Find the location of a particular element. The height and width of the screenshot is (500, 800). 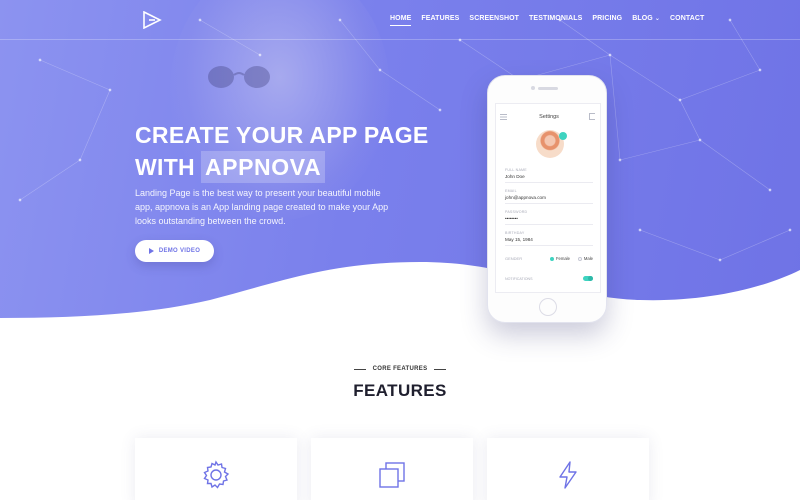

phone-speaker is located at coordinates (548, 88).